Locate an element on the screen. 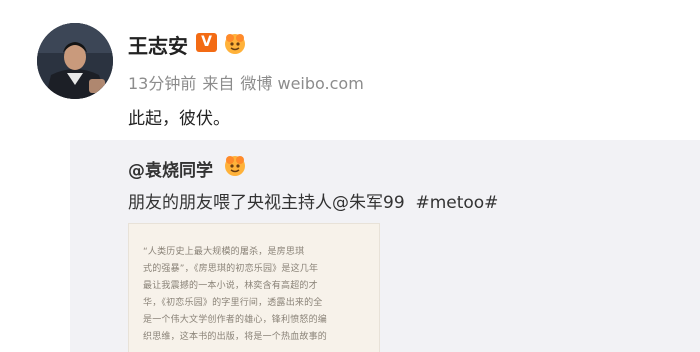  post-text: 此起，彼伏。 is located at coordinates (179, 119).